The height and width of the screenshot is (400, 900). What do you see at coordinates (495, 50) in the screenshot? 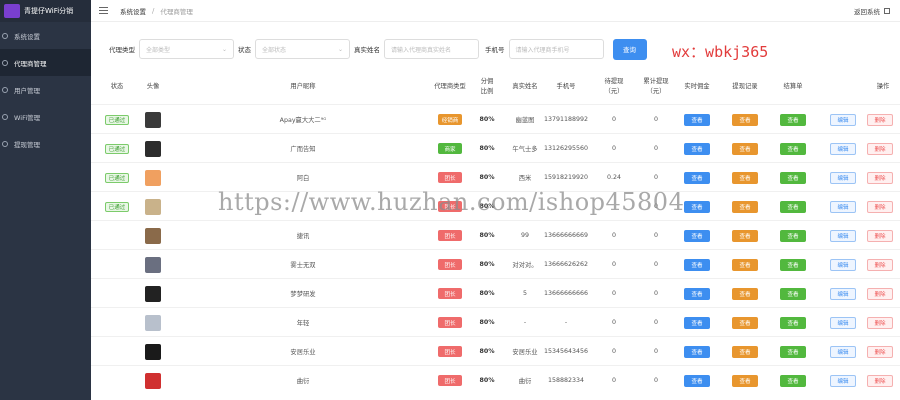
I see `phone-label: 手机号` at bounding box center [495, 50].